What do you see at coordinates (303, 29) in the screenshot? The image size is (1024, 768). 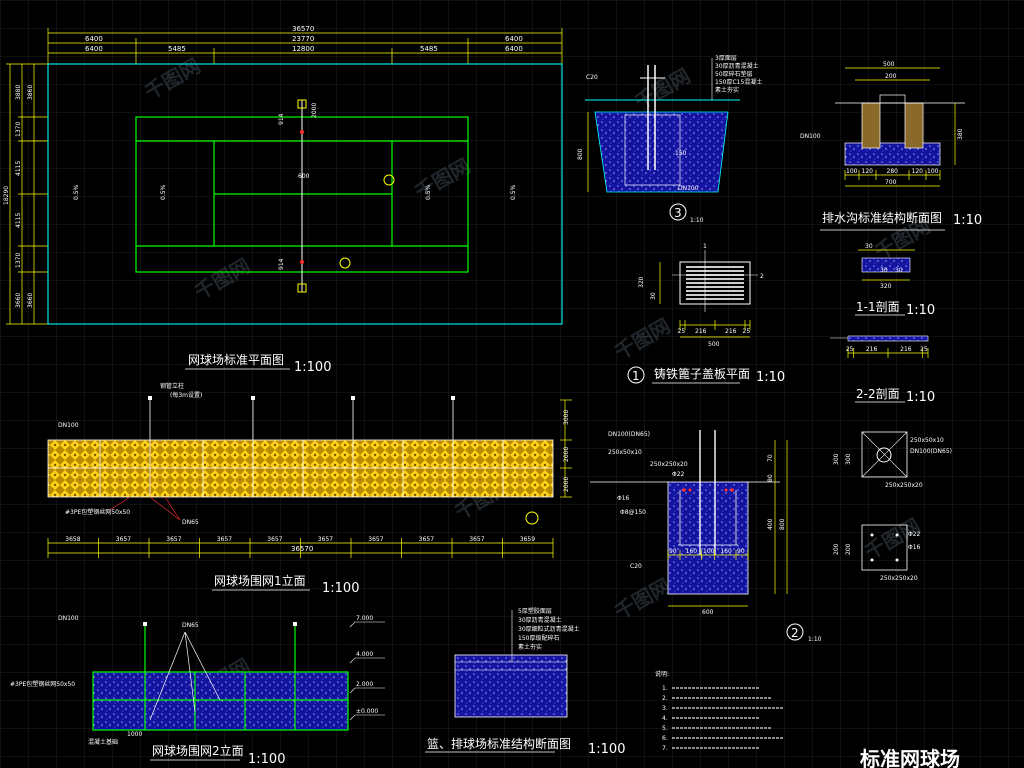 I see `plan-dim-total: 36570` at bounding box center [303, 29].